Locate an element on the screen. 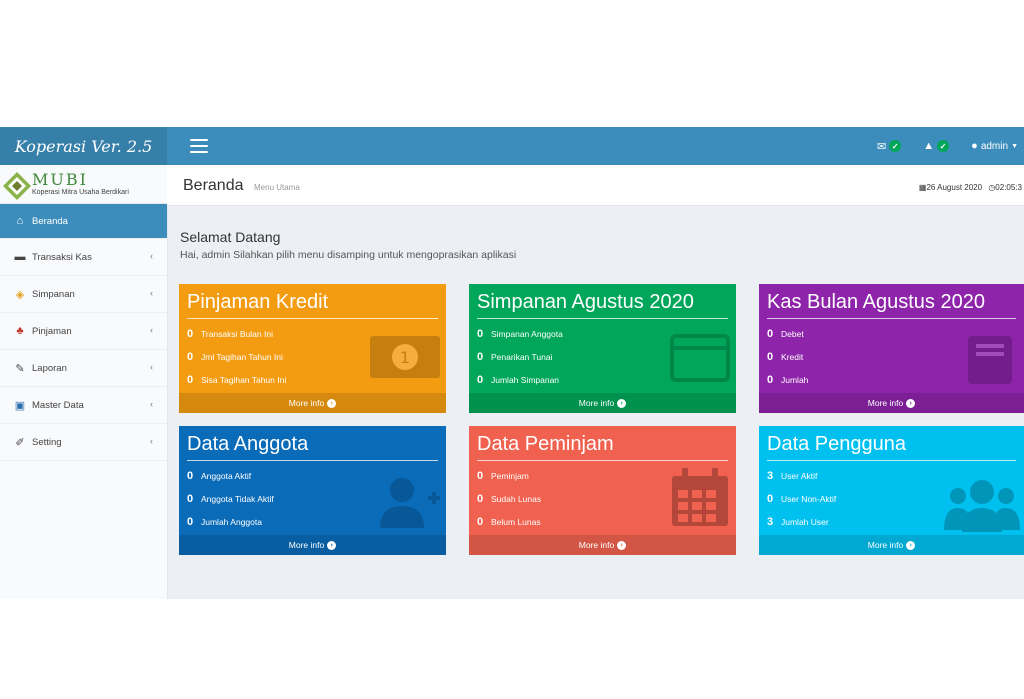 This screenshot has height=699, width=1024. sidebar-item-label: Setting is located at coordinates (47, 442).